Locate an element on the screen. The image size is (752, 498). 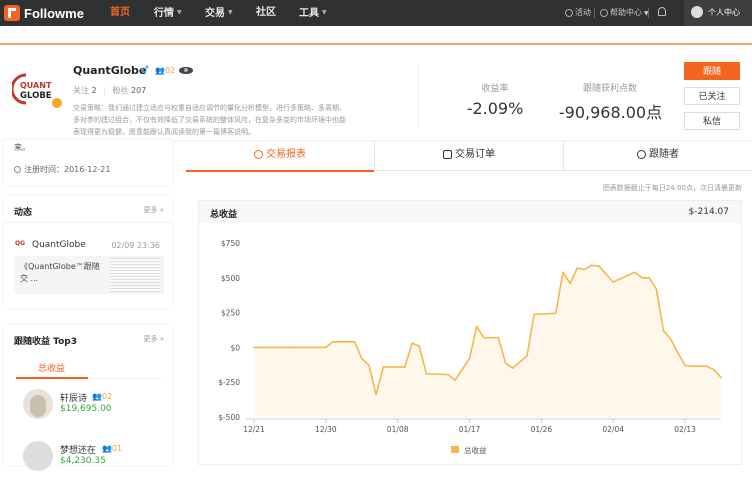
level-badge: 👥01 is located at coordinates (112, 448).